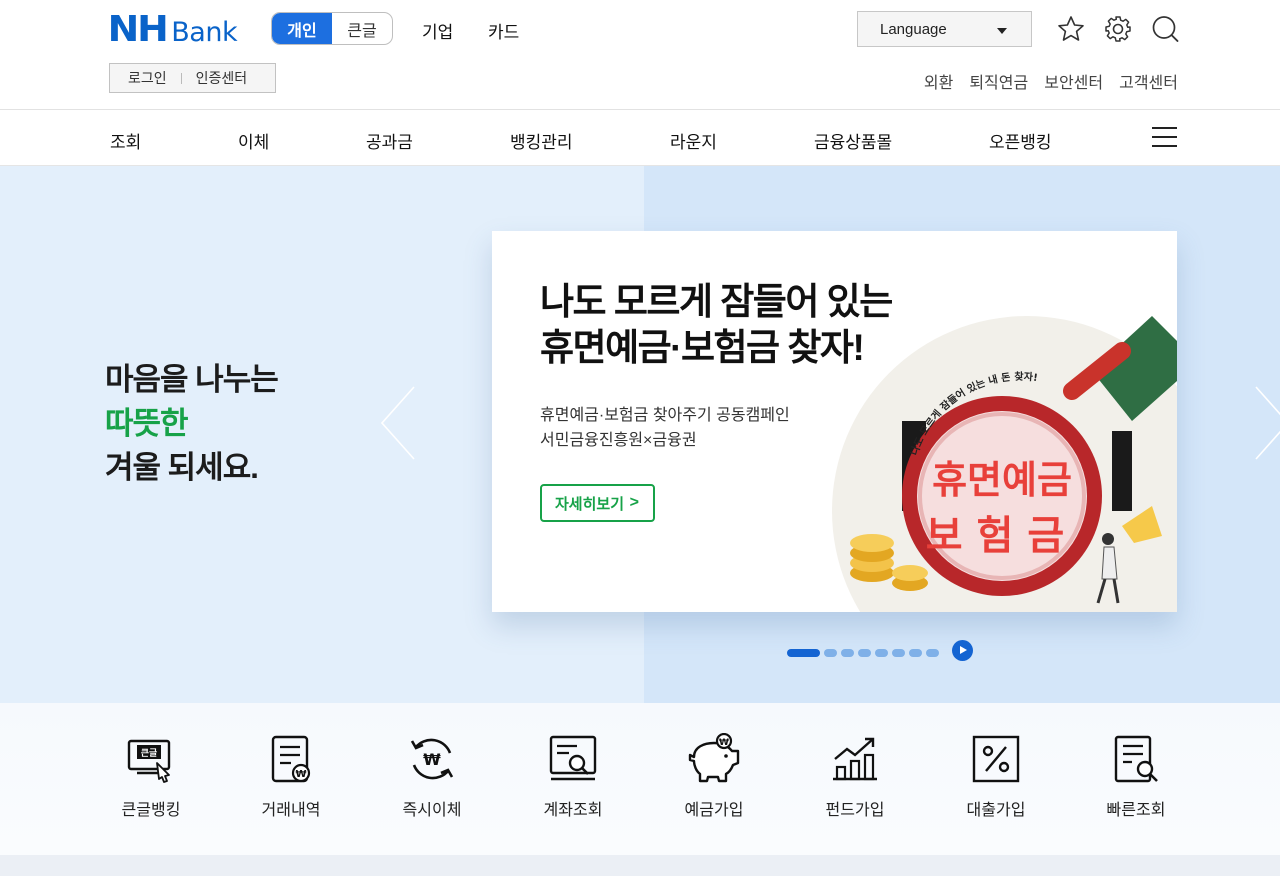 Image resolution: width=1280 pixels, height=876 pixels. Describe the element at coordinates (437, 30) in the screenshot. I see `top-nav-business: 기업` at that location.